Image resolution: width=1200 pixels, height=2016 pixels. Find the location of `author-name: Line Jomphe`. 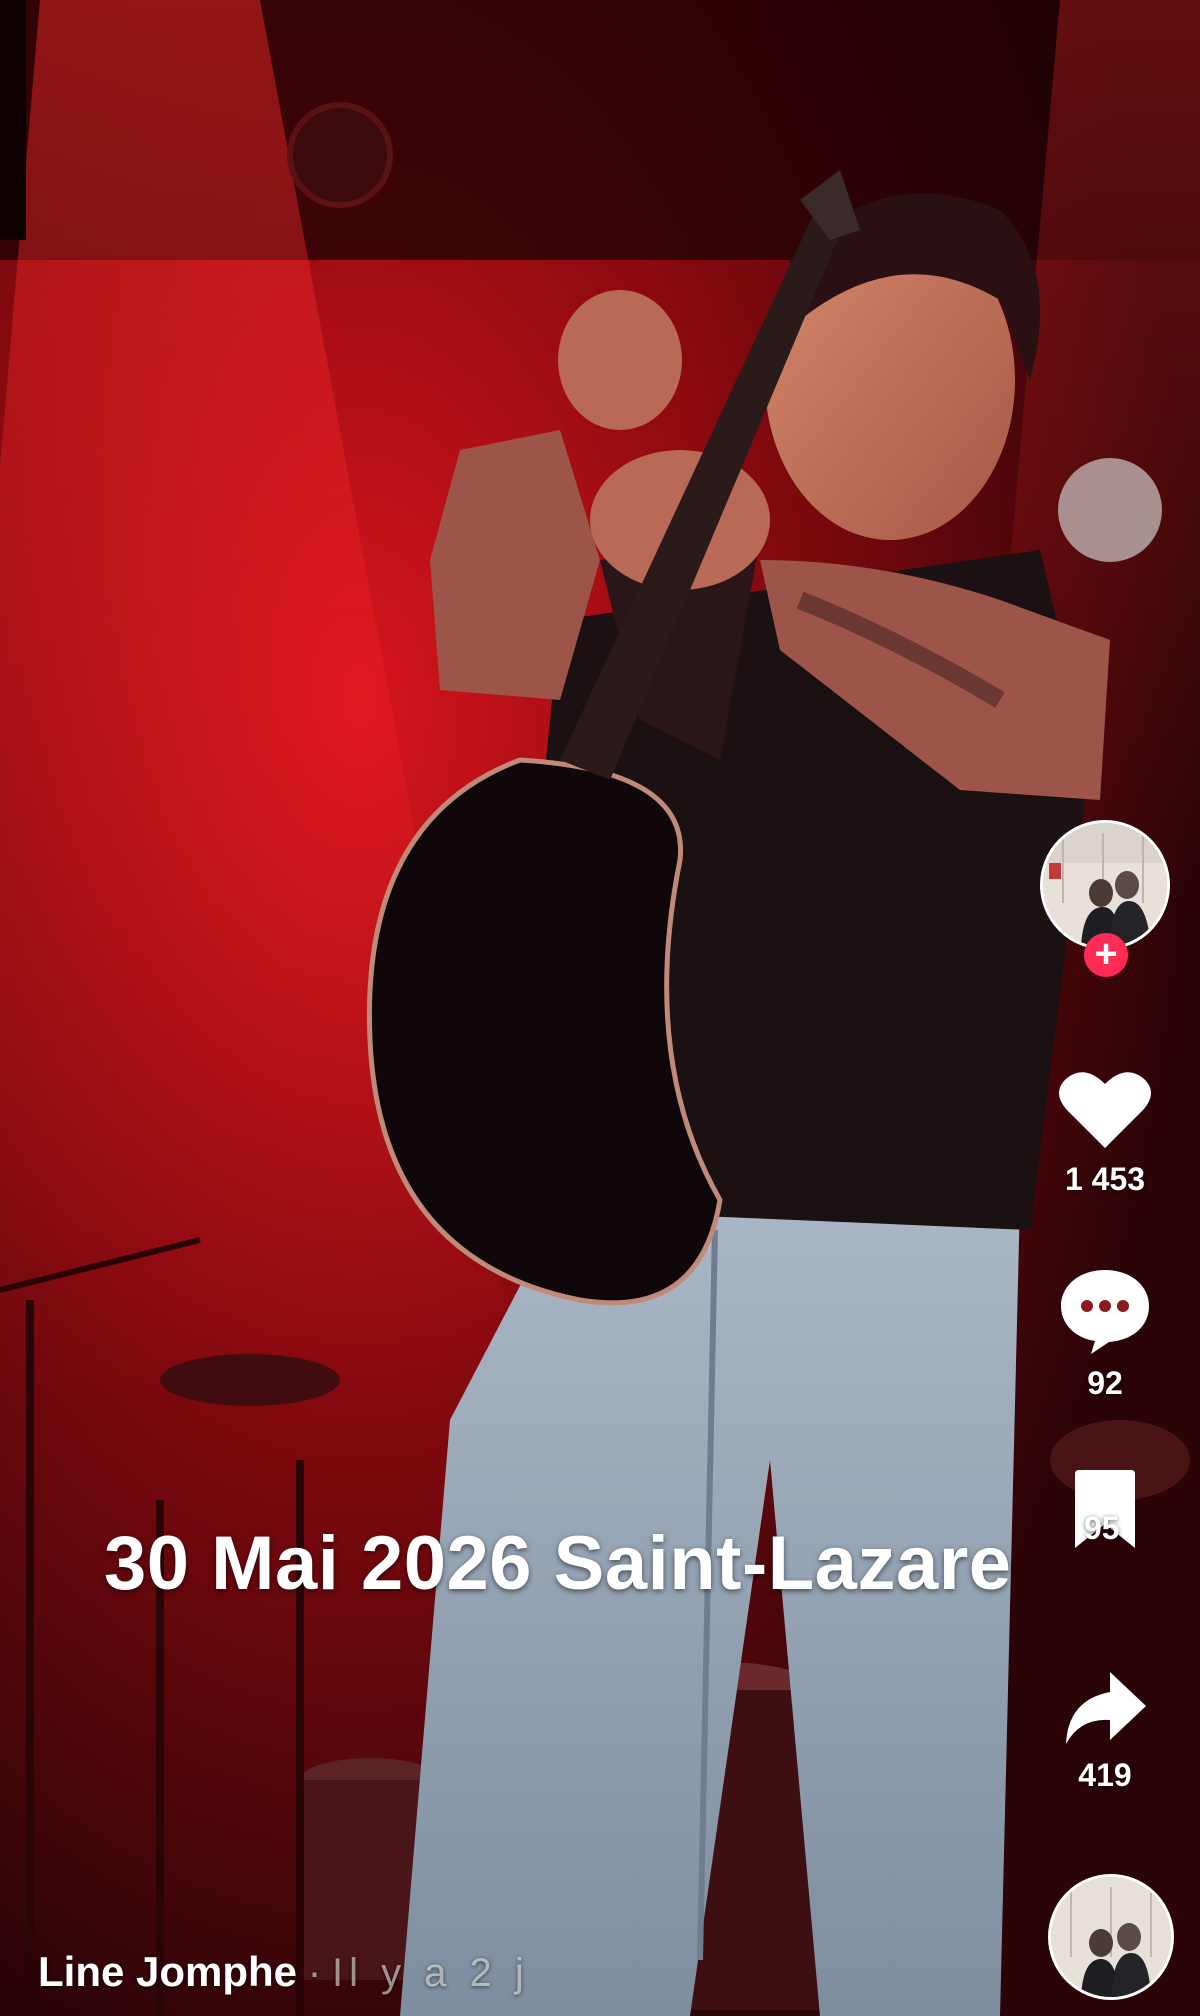

author-name: Line Jomphe is located at coordinates (167, 1971).